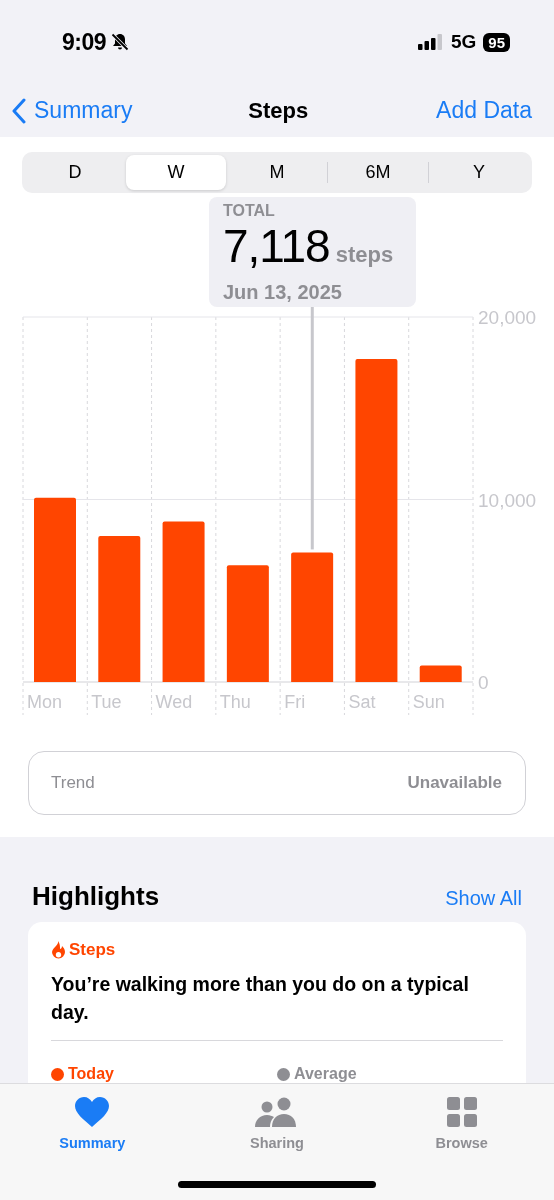  Describe the element at coordinates (84, 42) in the screenshot. I see `clock-time: 9:09` at that location.